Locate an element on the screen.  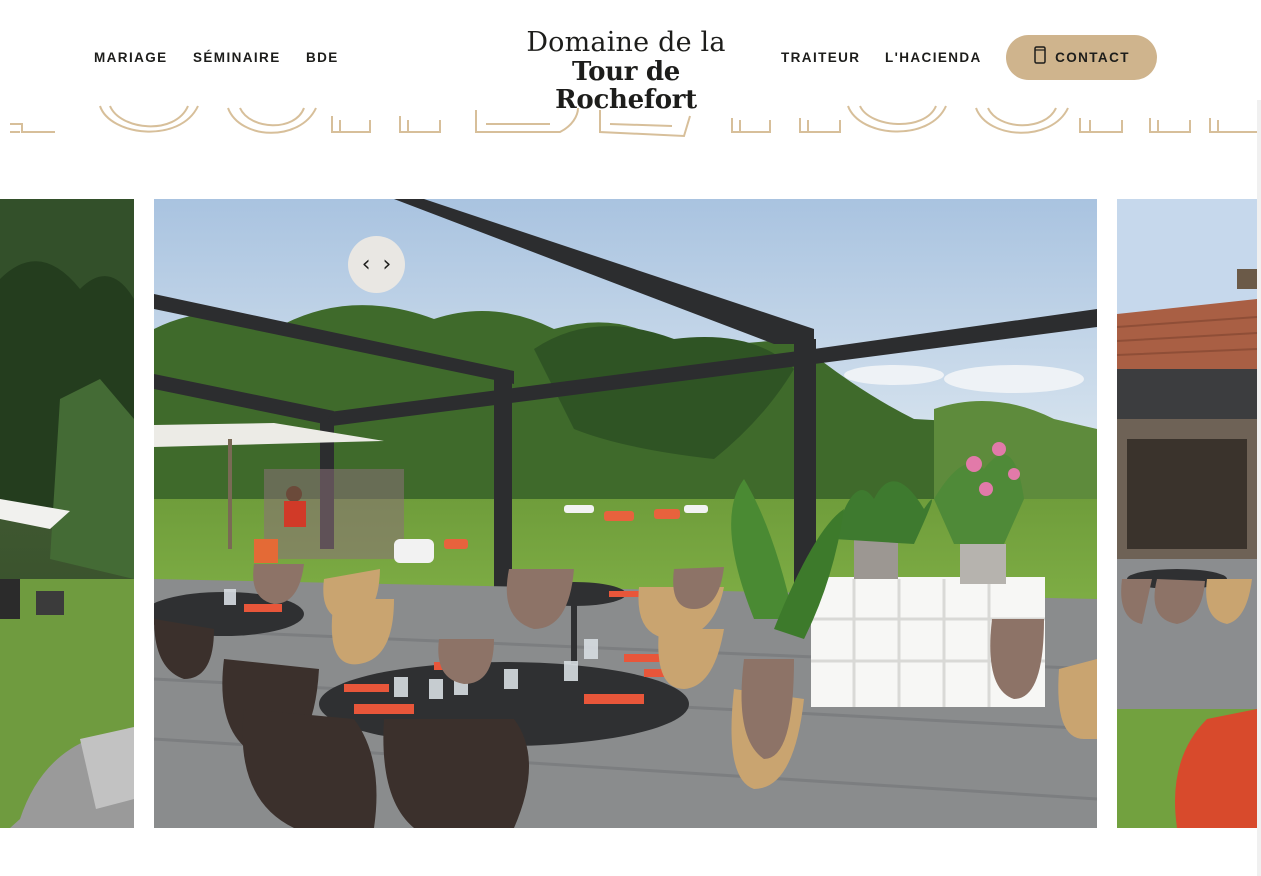
nav-bde: BDE is located at coordinates (322, 57).